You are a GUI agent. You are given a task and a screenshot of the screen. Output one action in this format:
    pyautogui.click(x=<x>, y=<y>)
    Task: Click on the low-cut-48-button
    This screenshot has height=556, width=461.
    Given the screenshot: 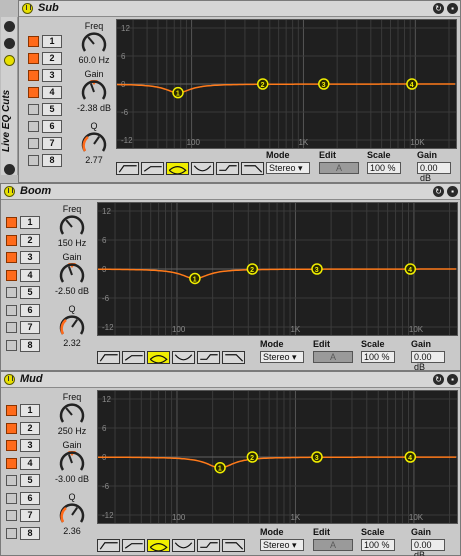 What is the action you would take?
    pyautogui.click(x=108, y=545)
    